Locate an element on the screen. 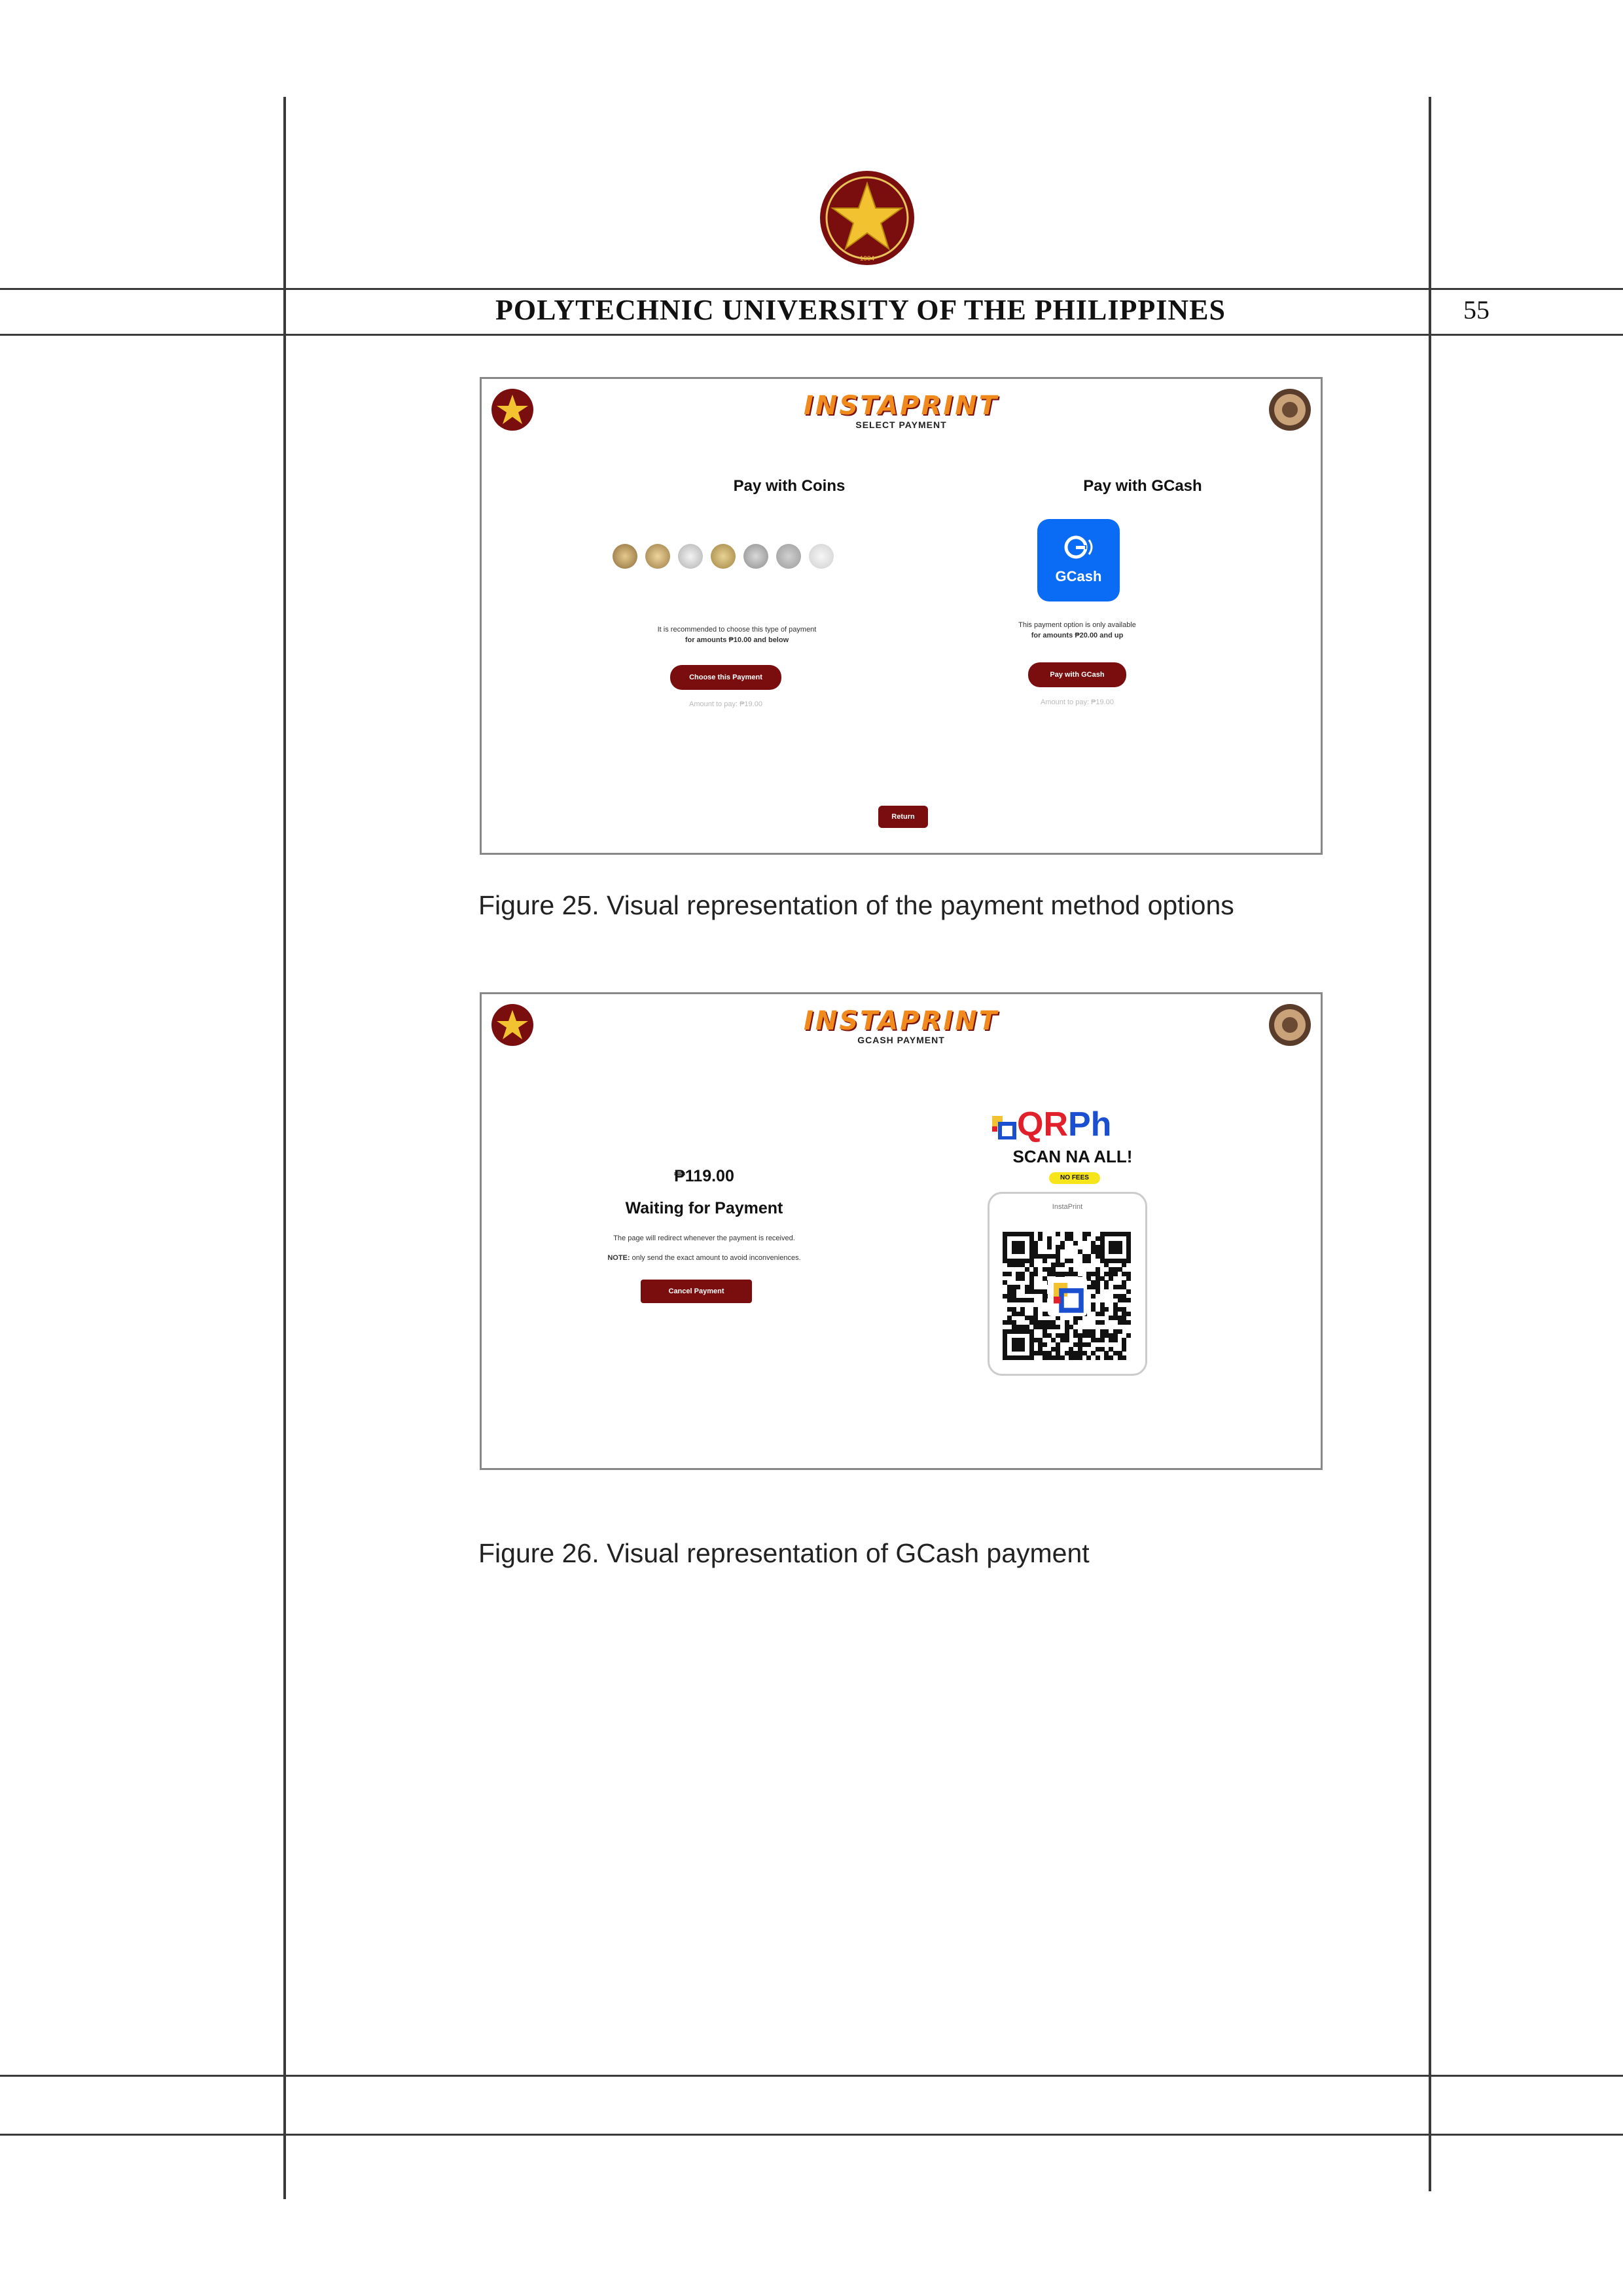  coins-amount-to-pay: Amount to pay: ₱19.00 is located at coordinates (725, 704).